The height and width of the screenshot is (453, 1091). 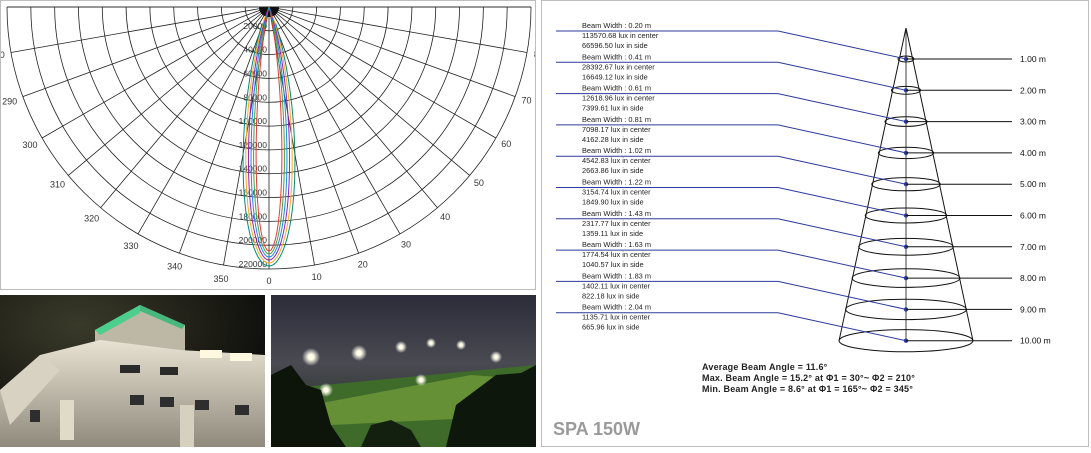 I want to click on beam-width-label: Beam Width : 1.63 m, so click(x=616, y=244).